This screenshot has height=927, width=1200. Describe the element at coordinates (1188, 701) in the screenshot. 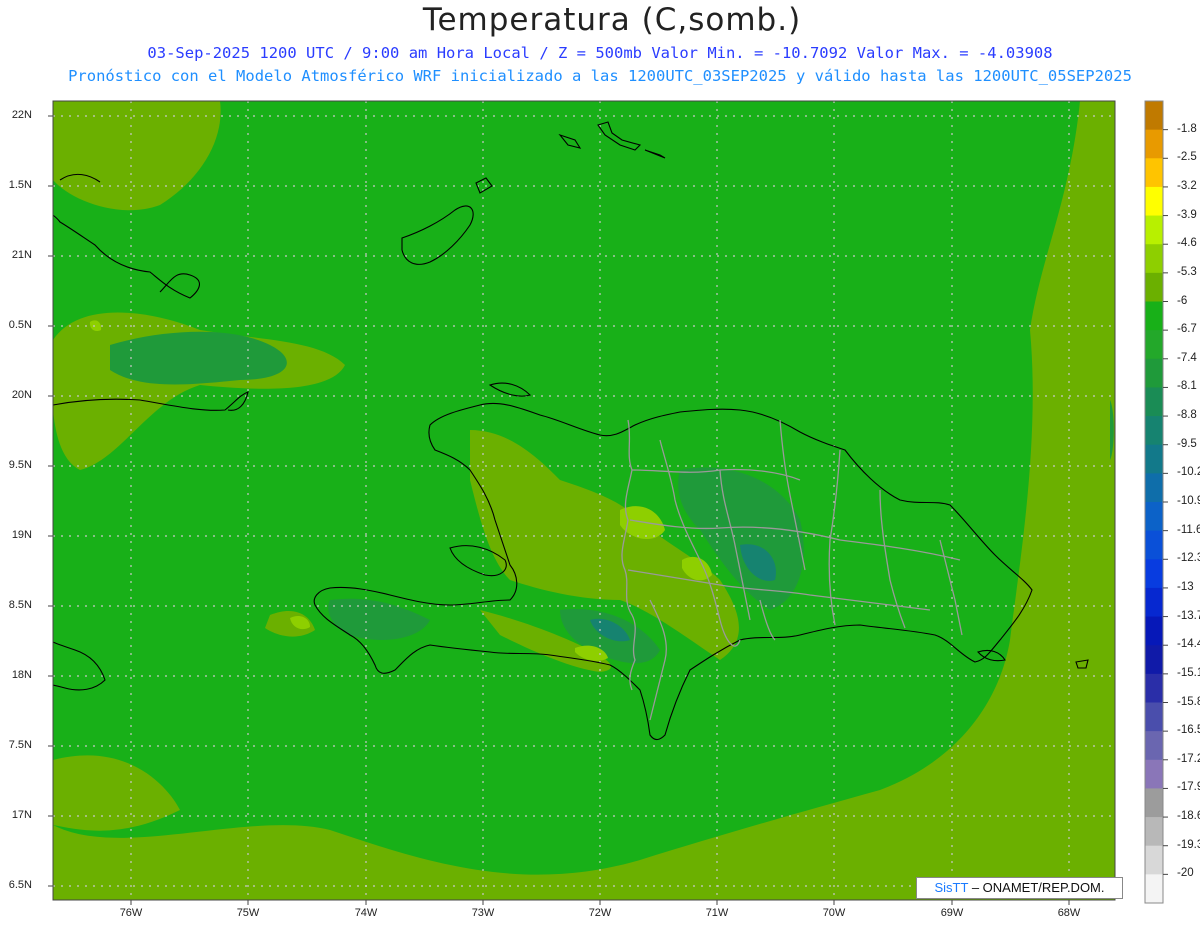

I see `colorbar-label: -15.8` at that location.